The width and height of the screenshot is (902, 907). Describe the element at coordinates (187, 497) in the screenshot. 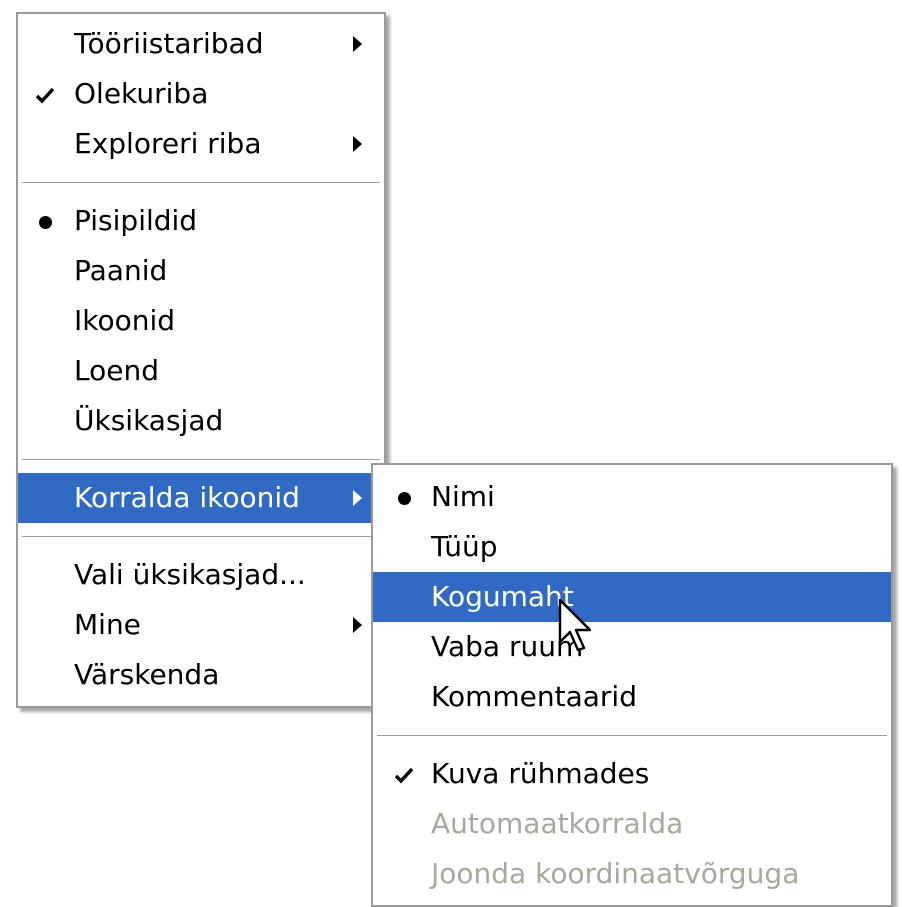

I see `menu-item-label: Korralda ikoonid` at that location.